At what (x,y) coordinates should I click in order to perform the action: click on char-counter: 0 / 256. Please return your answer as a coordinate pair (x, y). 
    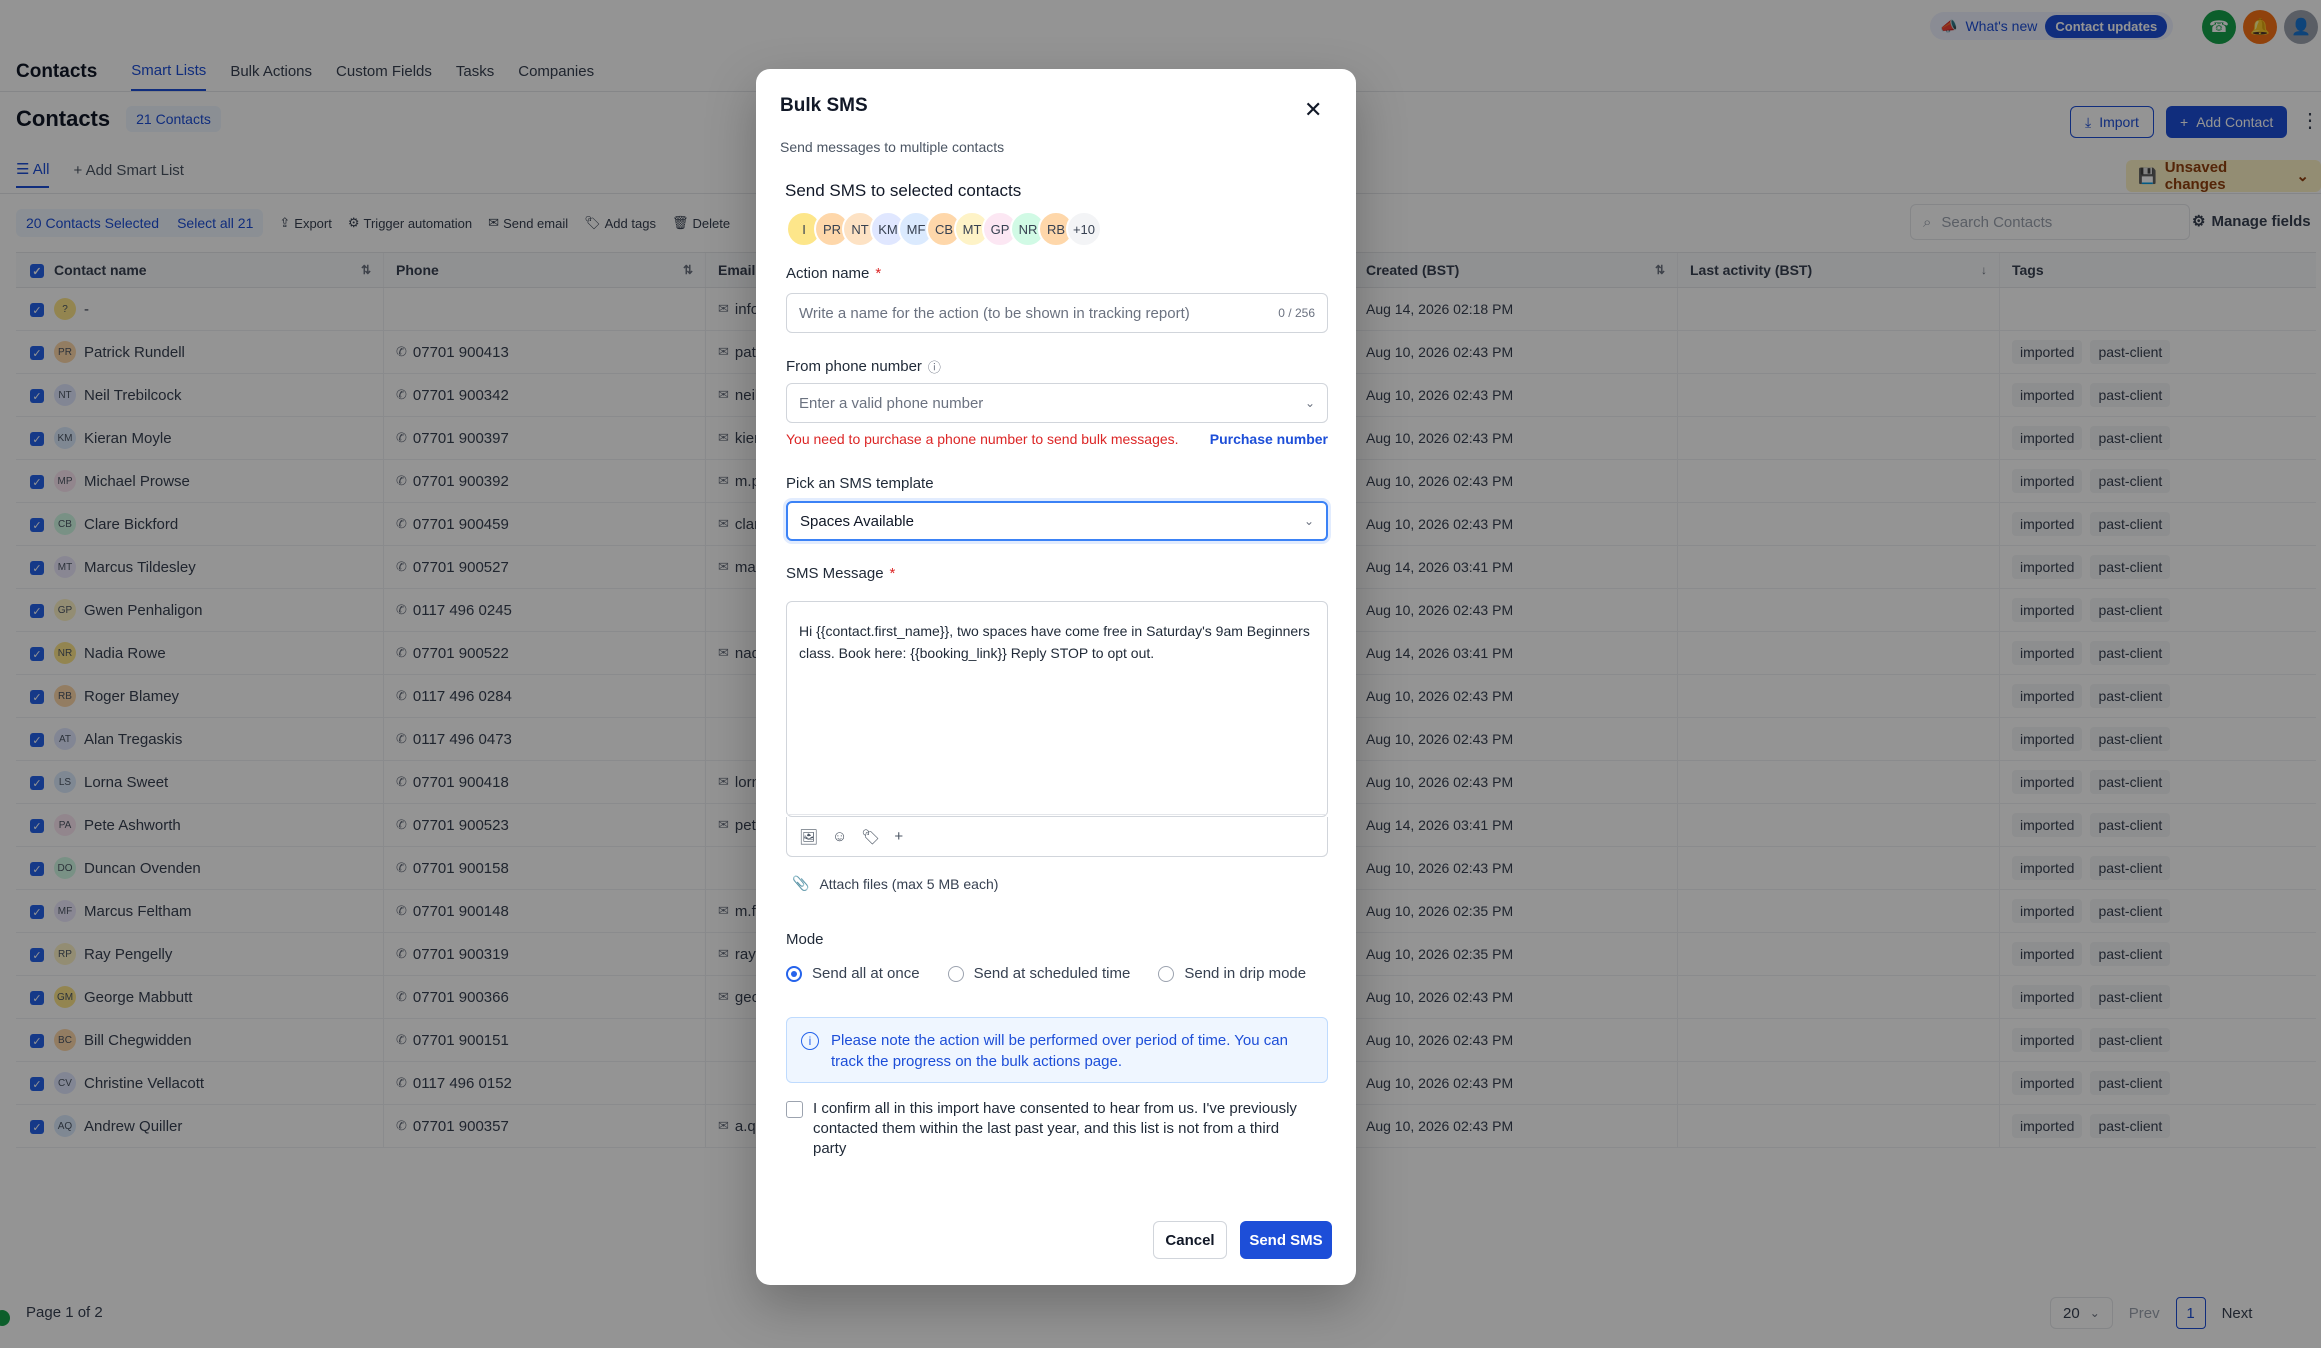
    Looking at the image, I should click on (1296, 313).